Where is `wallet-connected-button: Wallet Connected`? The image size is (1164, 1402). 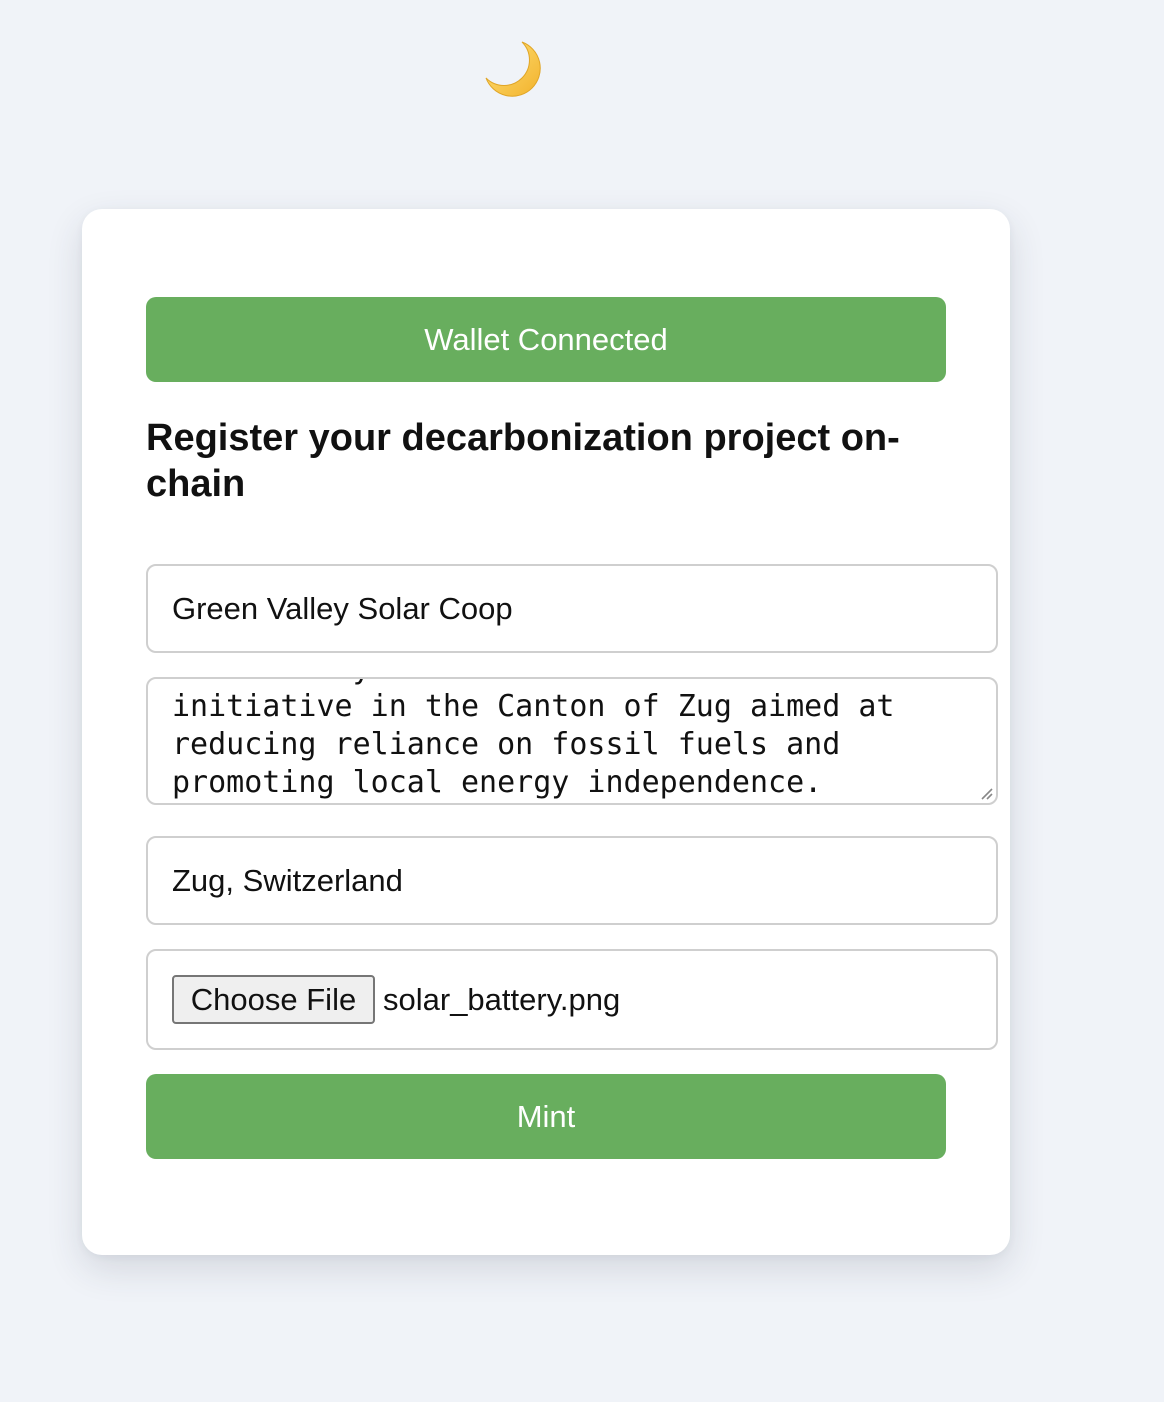 wallet-connected-button: Wallet Connected is located at coordinates (546, 339).